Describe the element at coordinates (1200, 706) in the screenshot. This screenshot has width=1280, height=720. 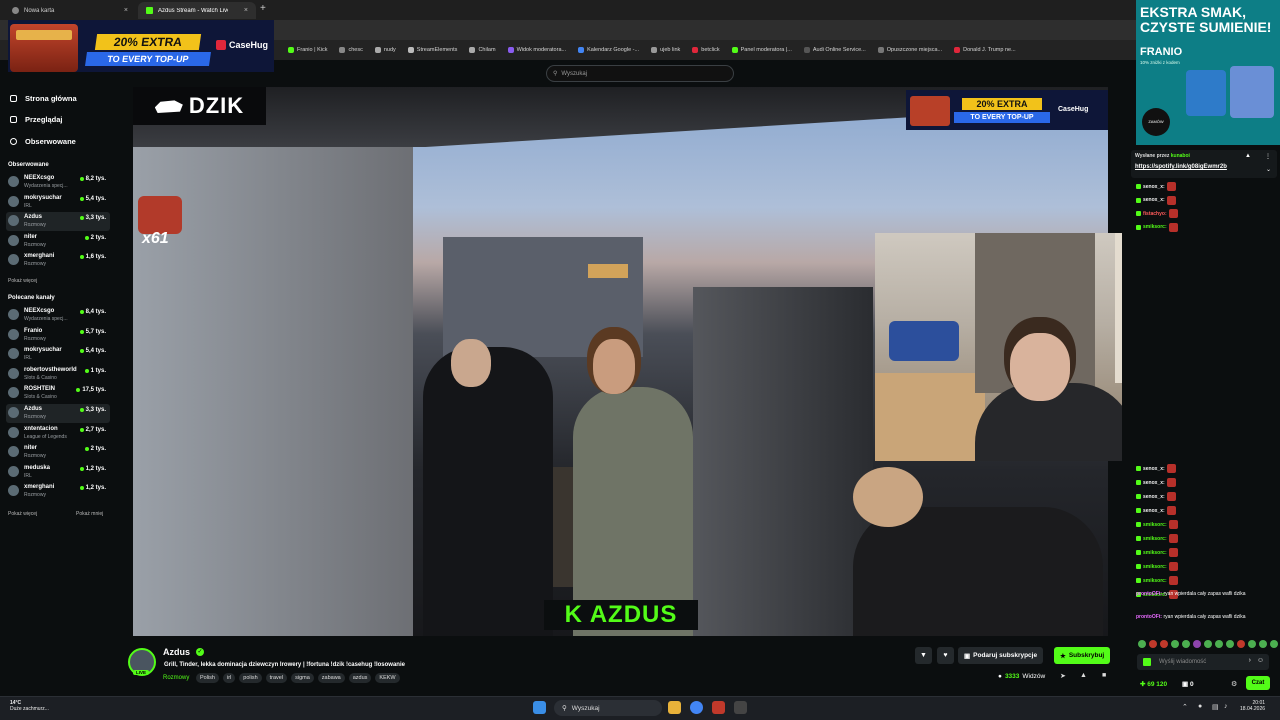
I see `tray-app-icon: ●` at that location.